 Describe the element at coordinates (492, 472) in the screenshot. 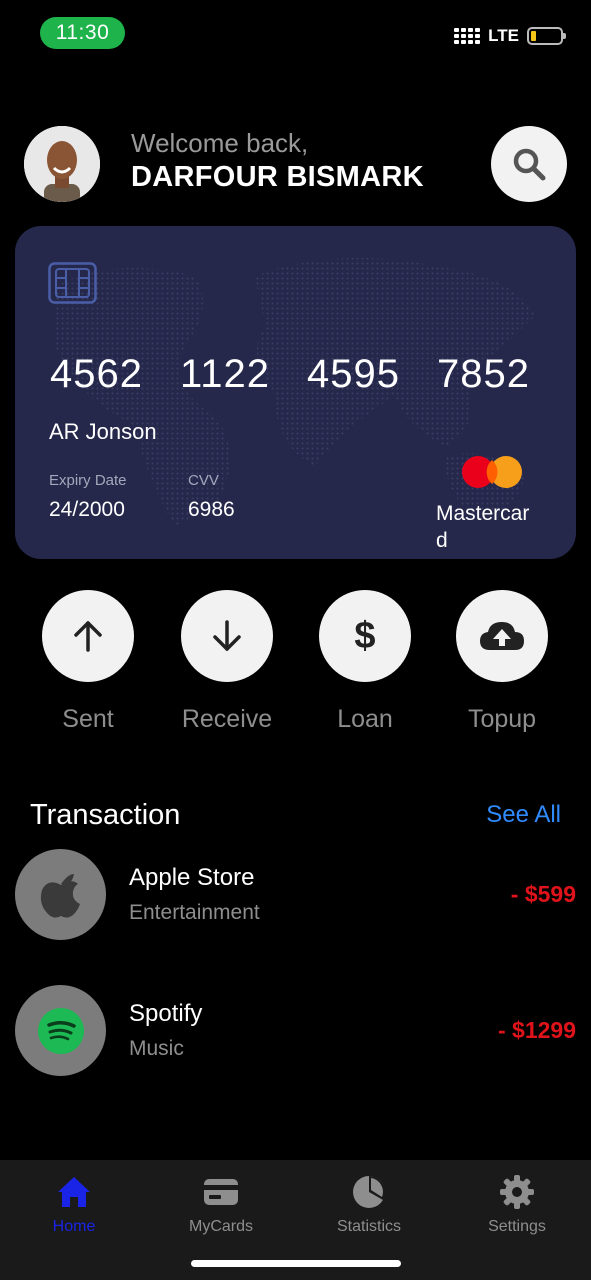

I see `mastercard-logo-icon` at that location.